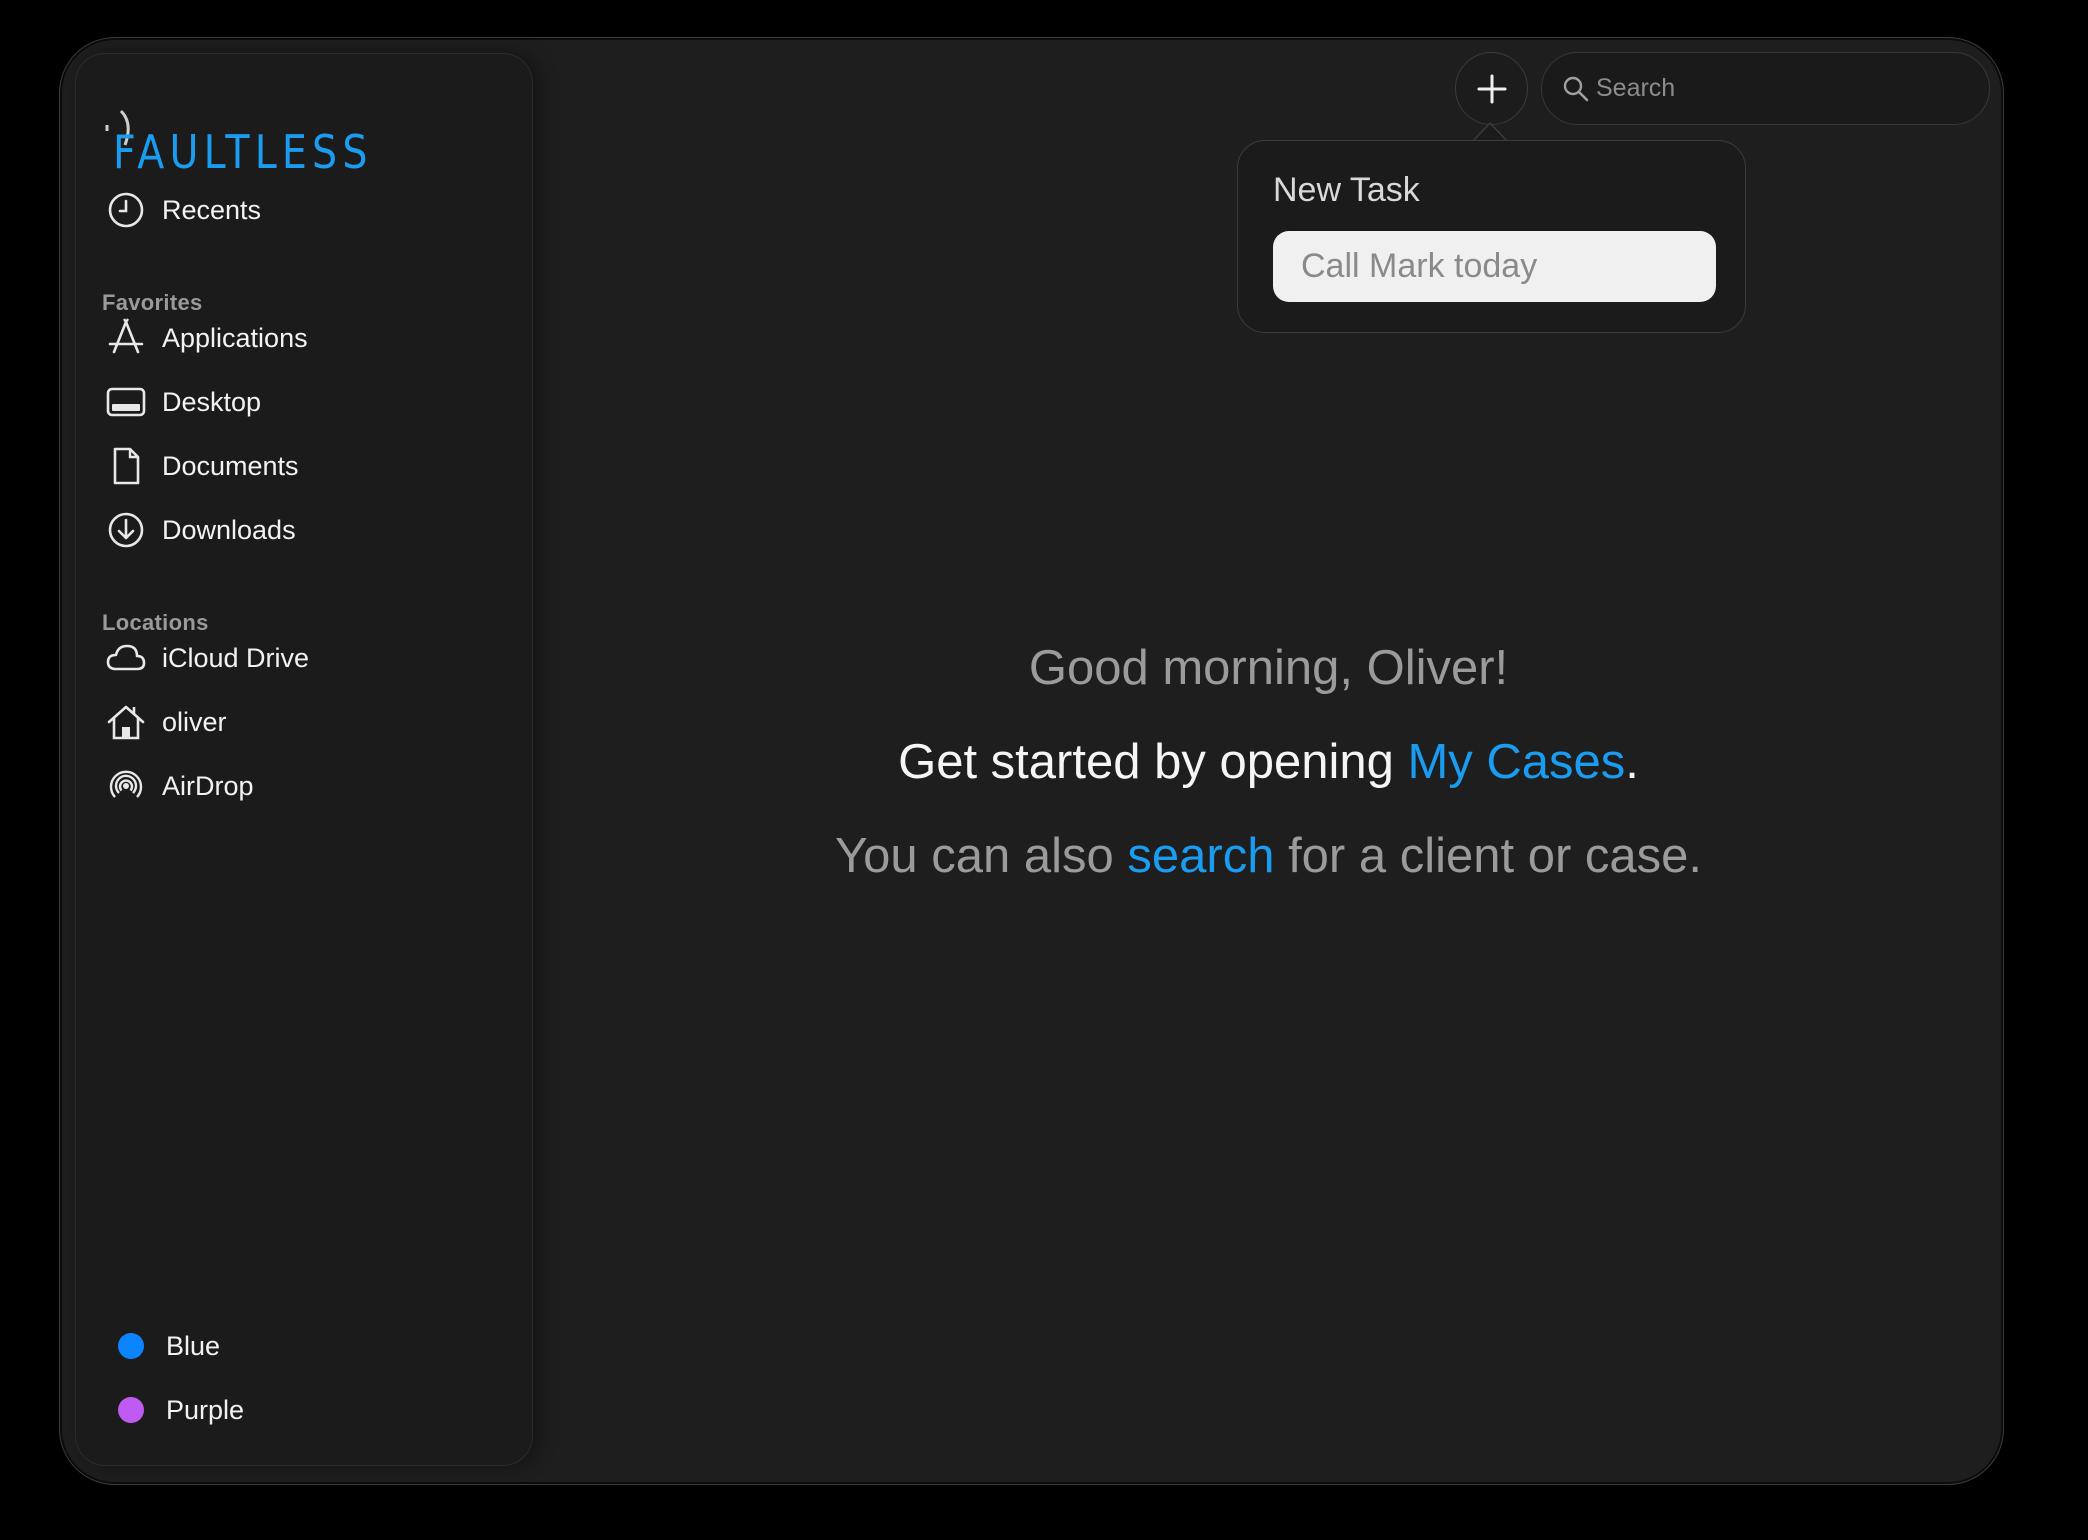 Image resolution: width=2088 pixels, height=1540 pixels. Describe the element at coordinates (1632, 762) in the screenshot. I see `get-started-suffix: .` at that location.